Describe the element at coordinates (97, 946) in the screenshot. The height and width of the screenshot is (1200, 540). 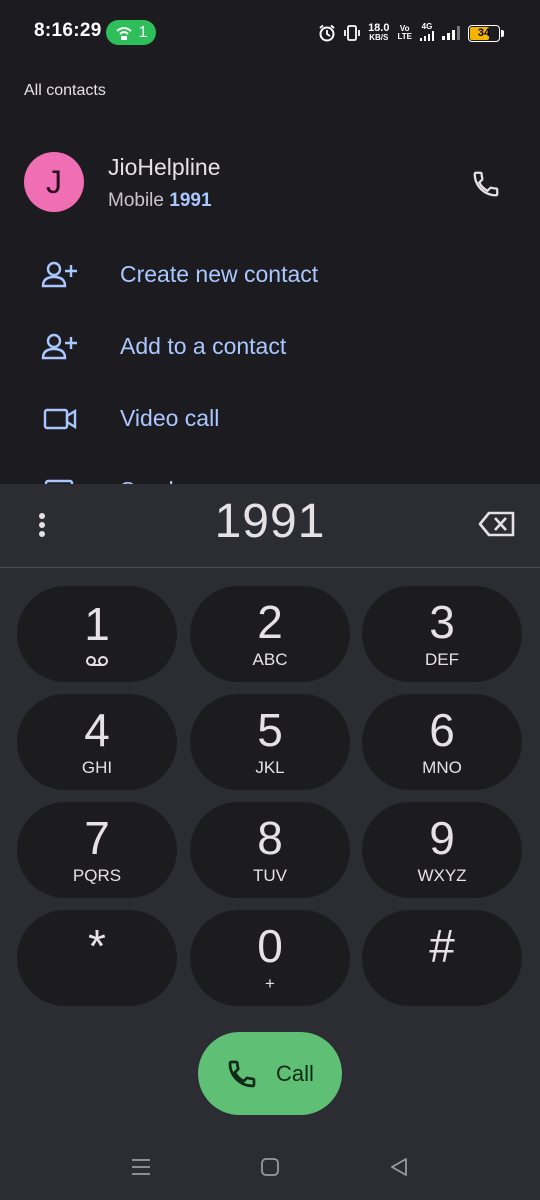
I see `key-digit: *` at that location.